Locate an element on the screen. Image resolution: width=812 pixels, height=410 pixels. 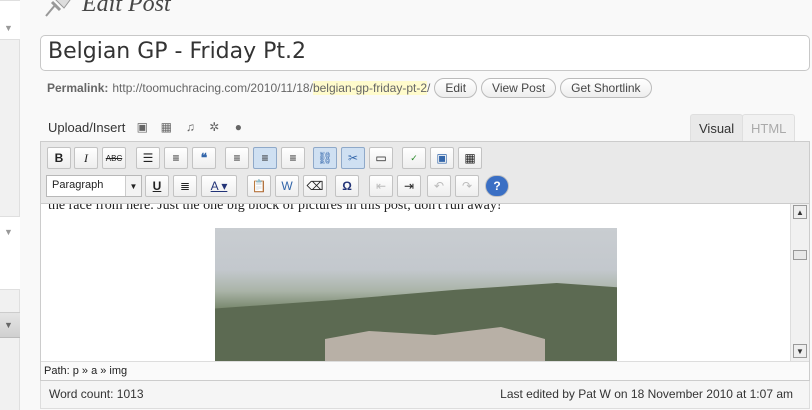
indent-button: ⇥ is located at coordinates (409, 186).